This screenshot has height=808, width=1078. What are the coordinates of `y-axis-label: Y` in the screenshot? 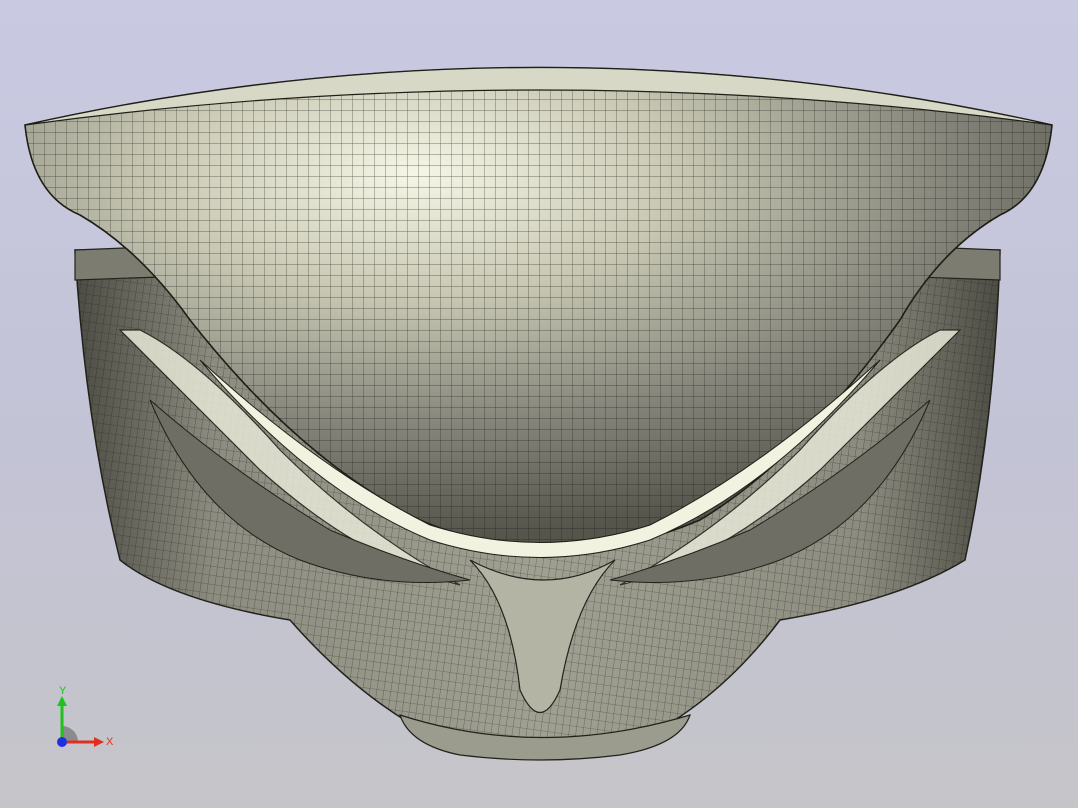 It's located at (63, 691).